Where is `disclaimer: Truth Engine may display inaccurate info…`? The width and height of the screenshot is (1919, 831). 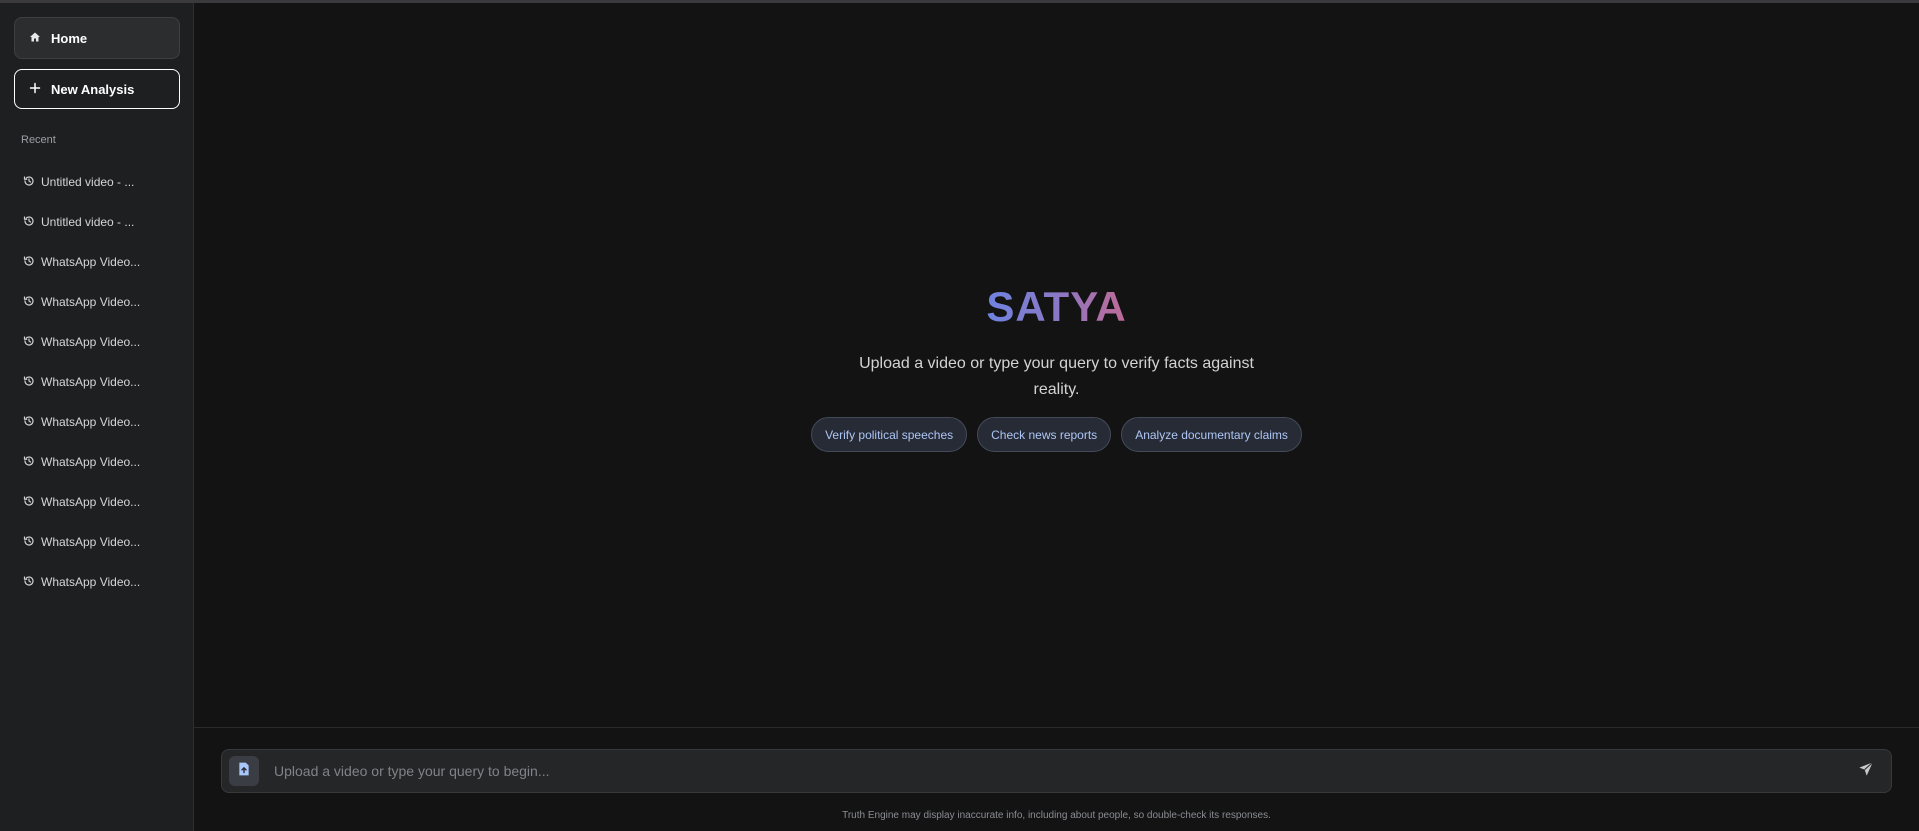
disclaimer: Truth Engine may display inaccurate info… is located at coordinates (1056, 815).